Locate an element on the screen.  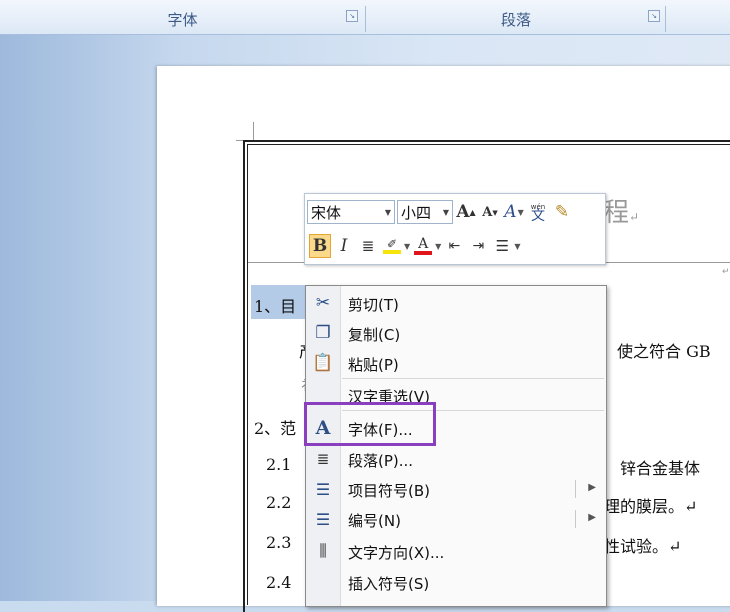
menu-item-paste: 📋 粘贴(P) is located at coordinates (456, 363).